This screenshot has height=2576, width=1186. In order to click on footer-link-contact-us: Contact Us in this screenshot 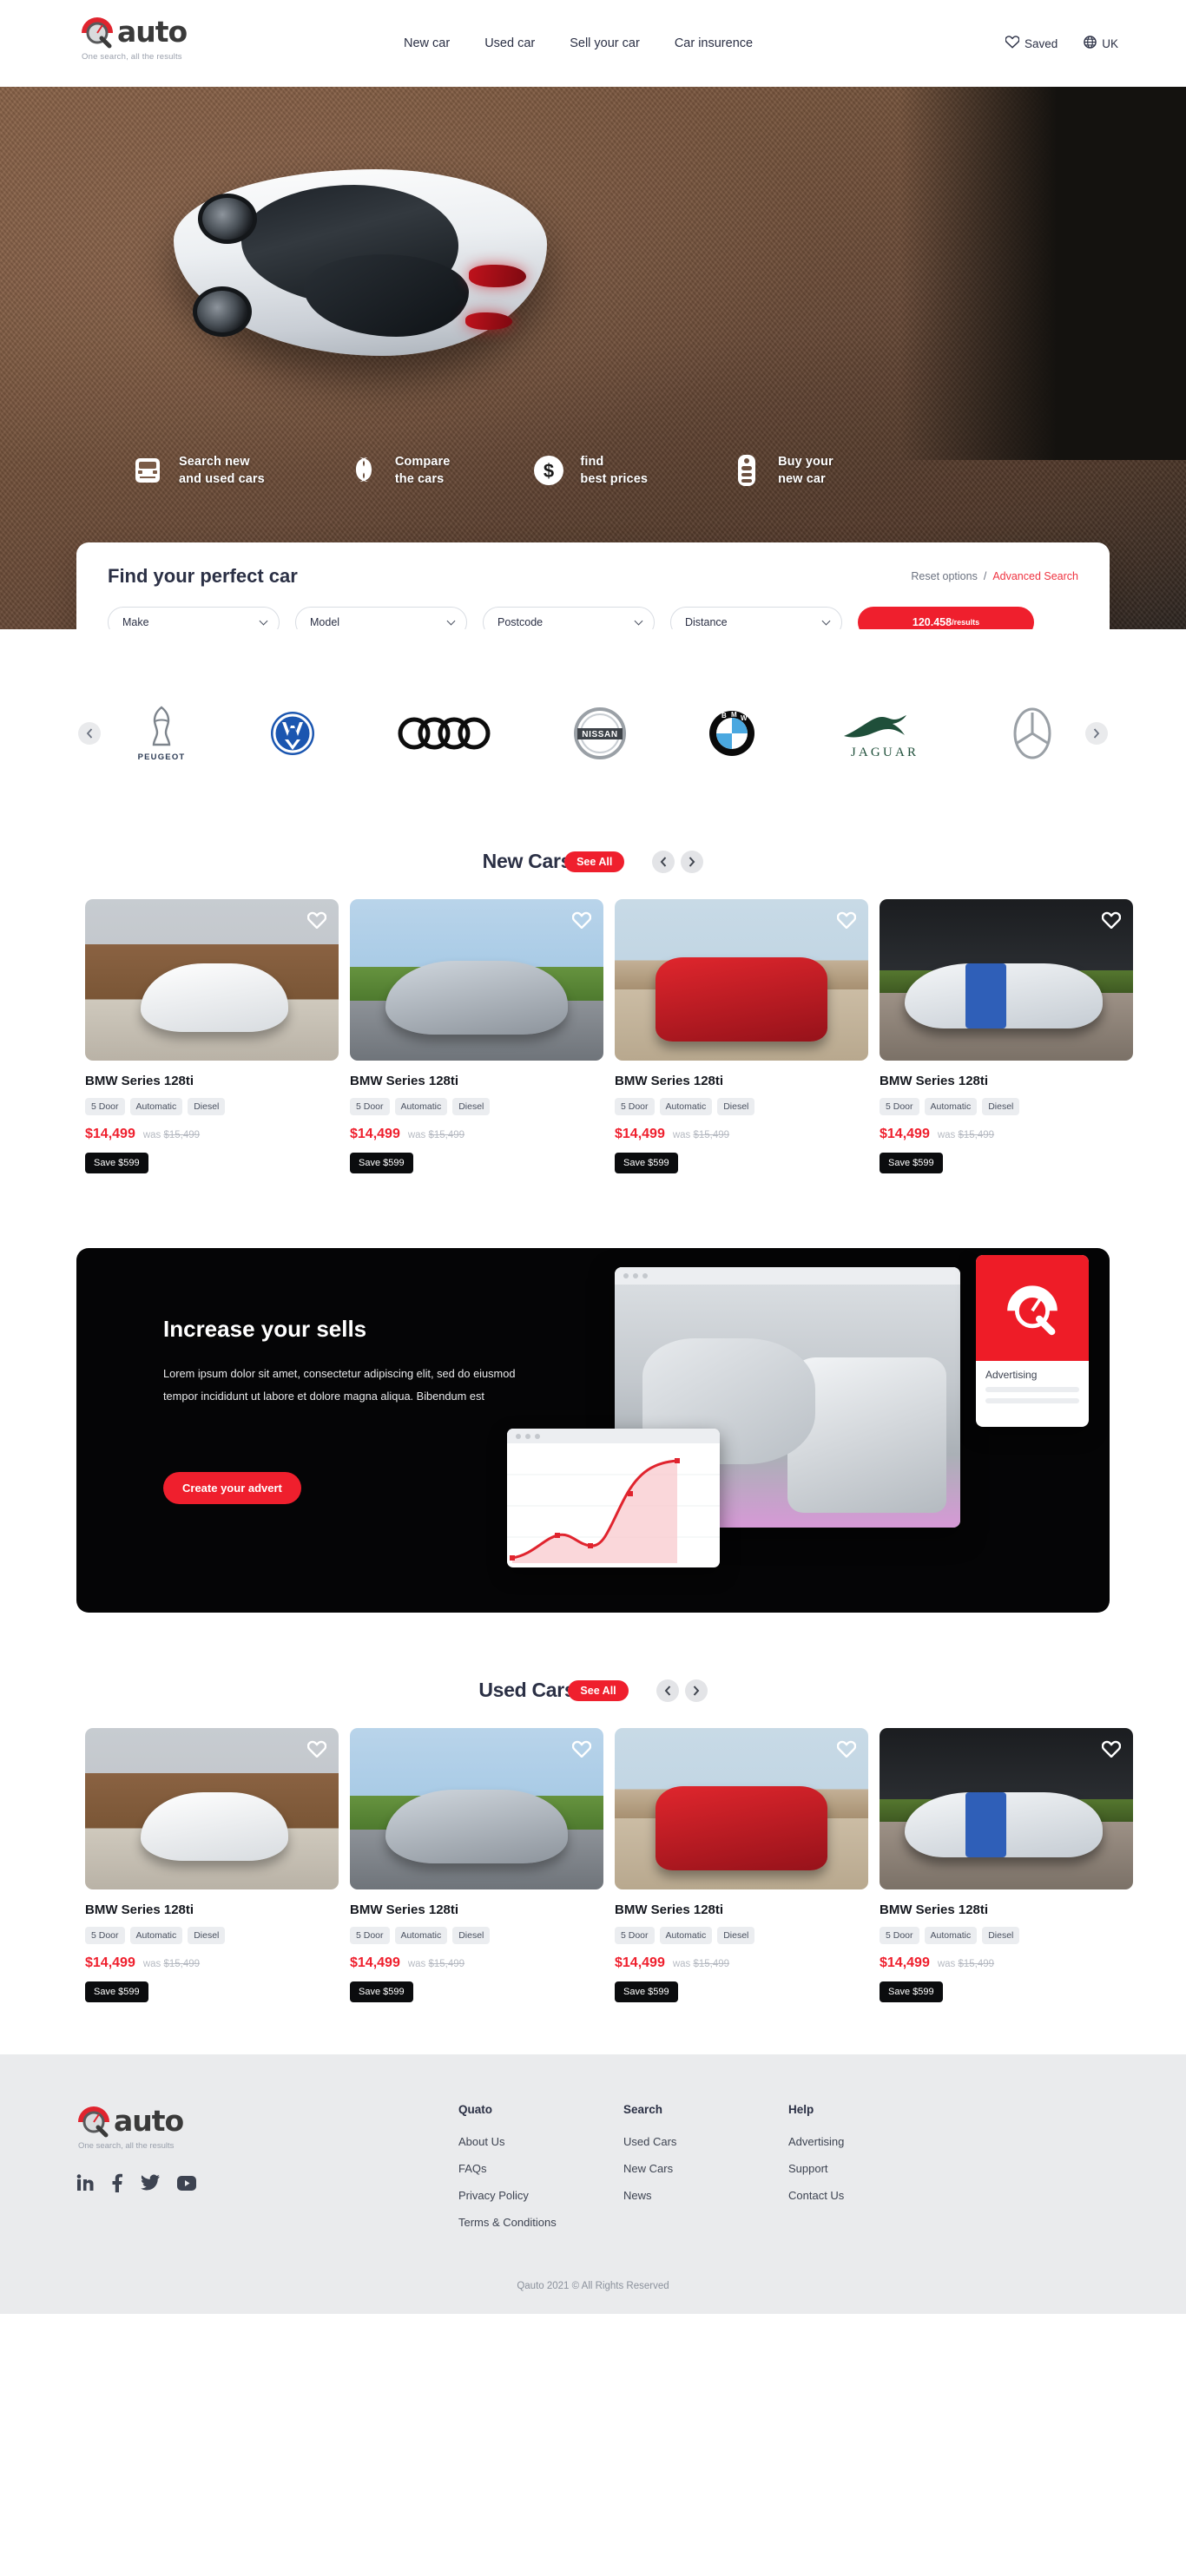, I will do `click(871, 2195)`.